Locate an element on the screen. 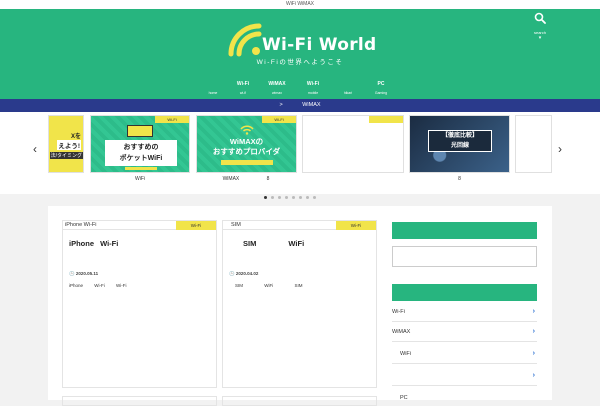 Image resolution: width=600 pixels, height=406 pixels. slide-caption: WiFi is located at coordinates (140, 179).